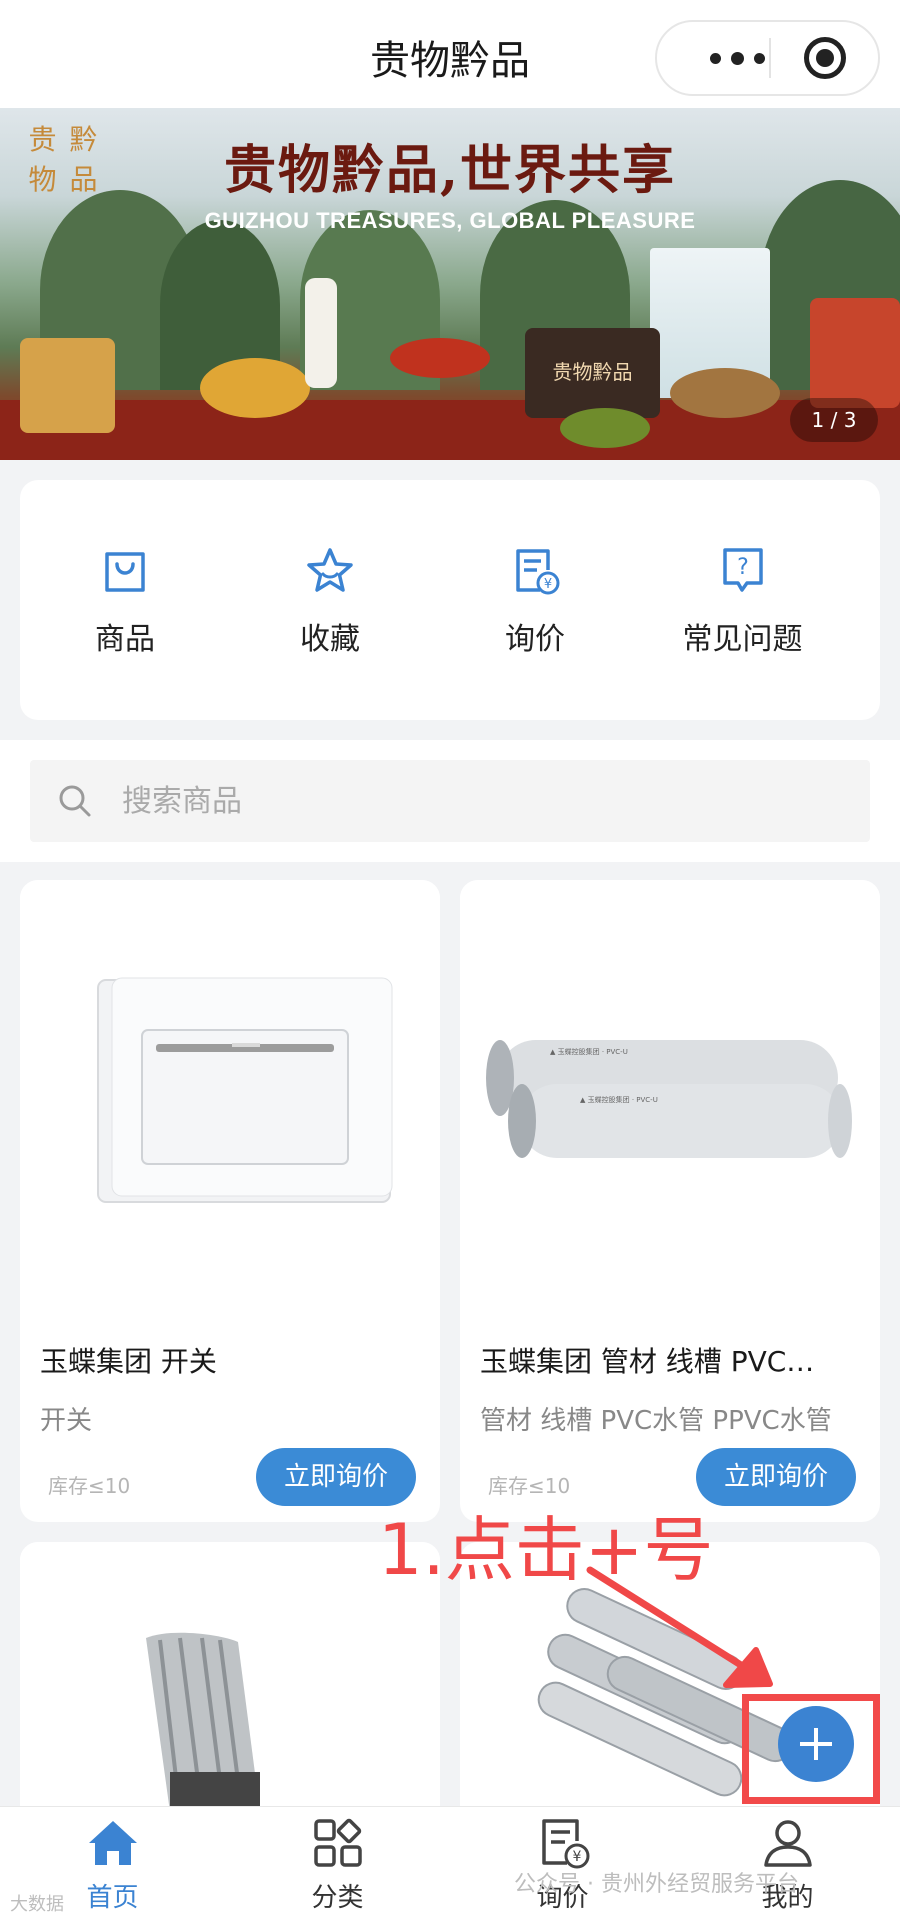 Image resolution: width=900 pixels, height=1918 pixels. Describe the element at coordinates (535, 602) in the screenshot. I see `quick-menu-inquiry: ¥ 询价` at that location.